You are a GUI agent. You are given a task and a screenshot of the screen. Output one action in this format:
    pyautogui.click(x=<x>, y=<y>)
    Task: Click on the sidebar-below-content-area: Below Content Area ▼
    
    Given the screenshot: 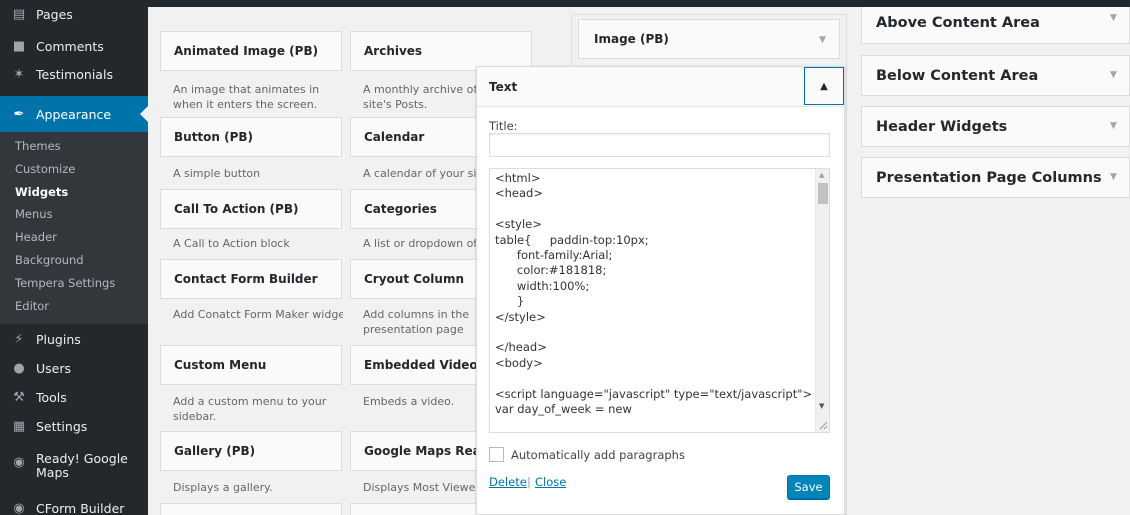 What is the action you would take?
    pyautogui.click(x=995, y=75)
    